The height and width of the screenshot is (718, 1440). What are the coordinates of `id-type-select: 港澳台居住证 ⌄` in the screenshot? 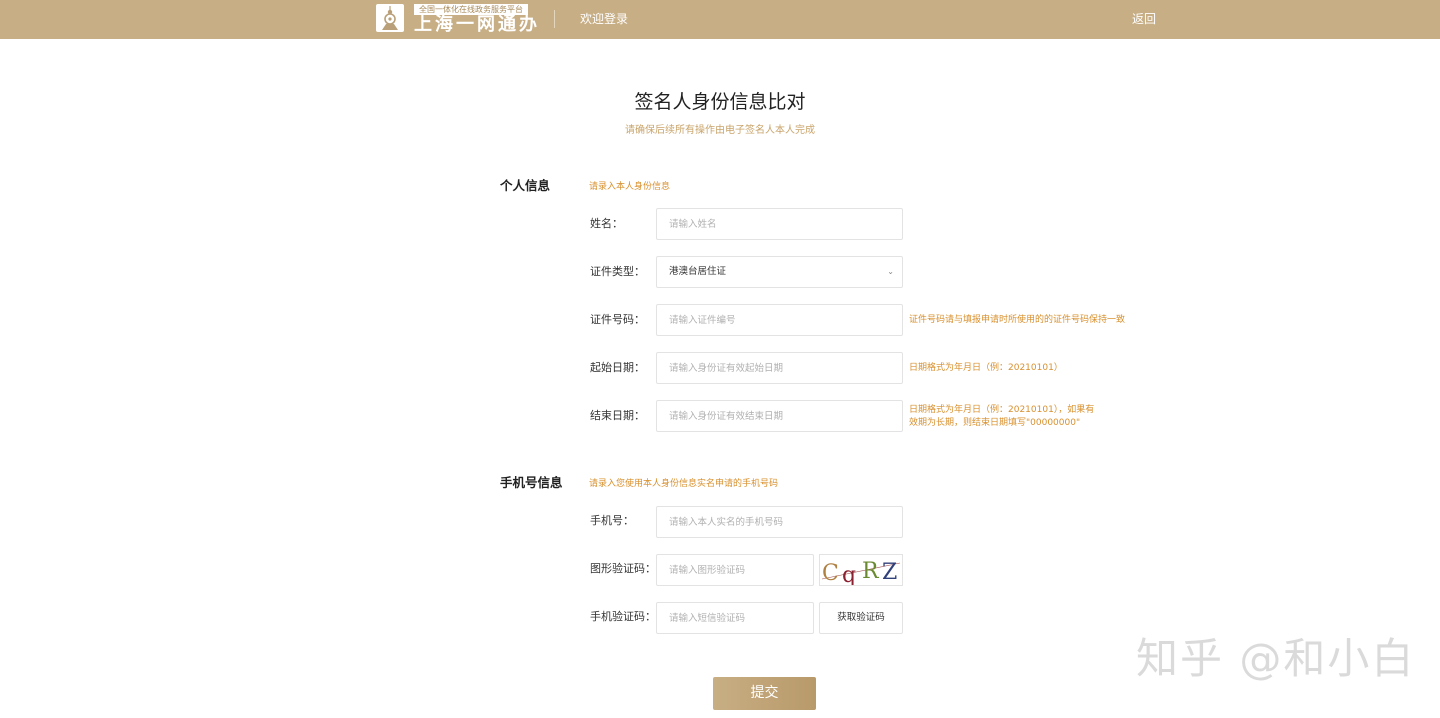 It's located at (779, 272).